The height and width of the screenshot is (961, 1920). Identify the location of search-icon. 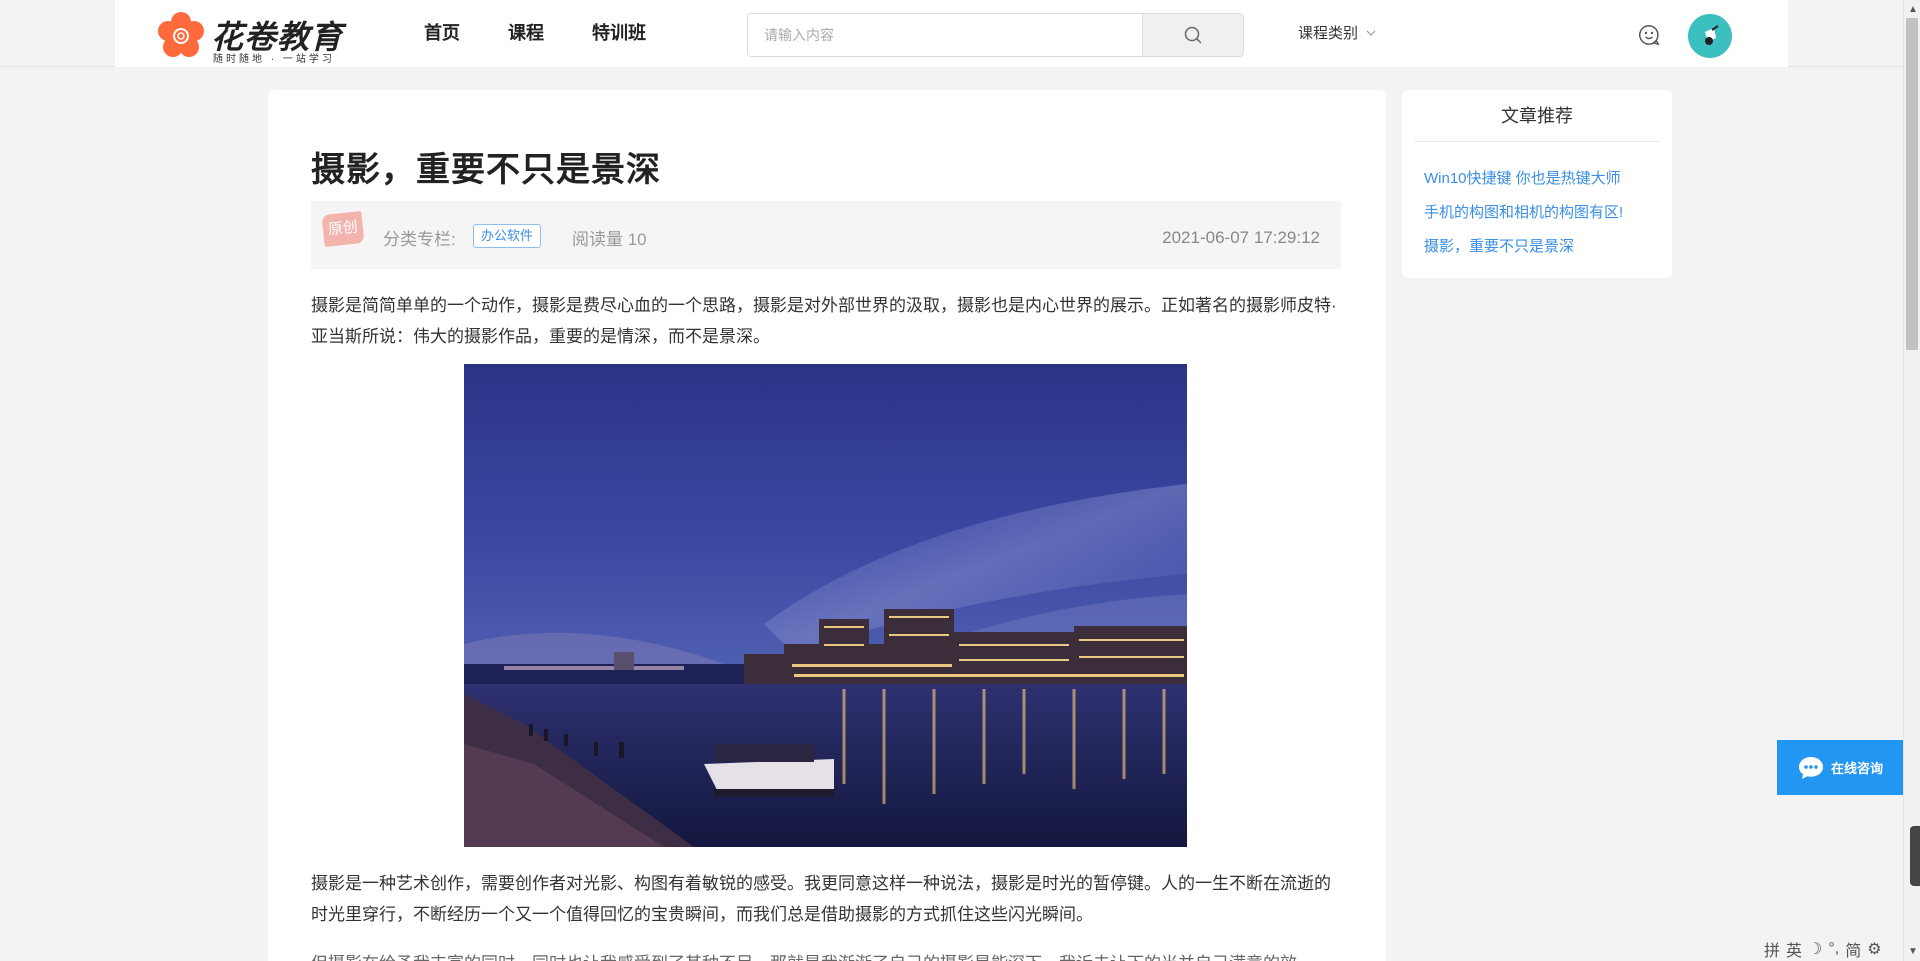
(1193, 35).